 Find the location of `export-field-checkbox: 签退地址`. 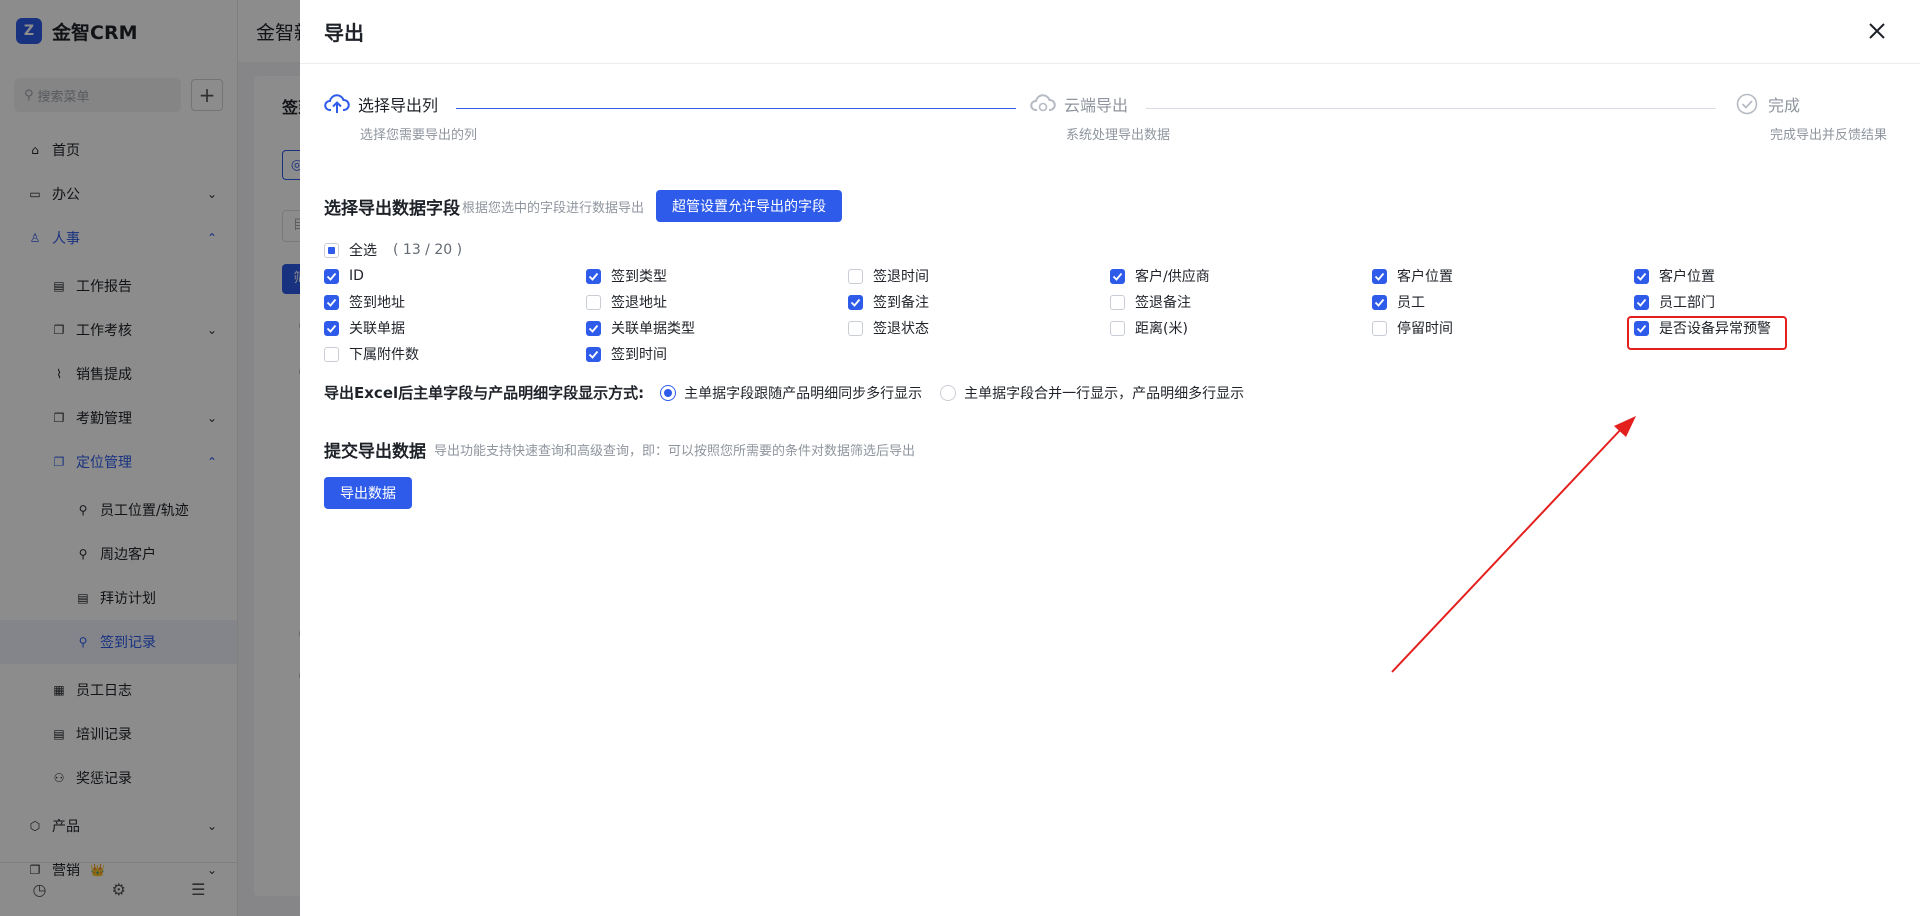

export-field-checkbox: 签退地址 is located at coordinates (626, 302).